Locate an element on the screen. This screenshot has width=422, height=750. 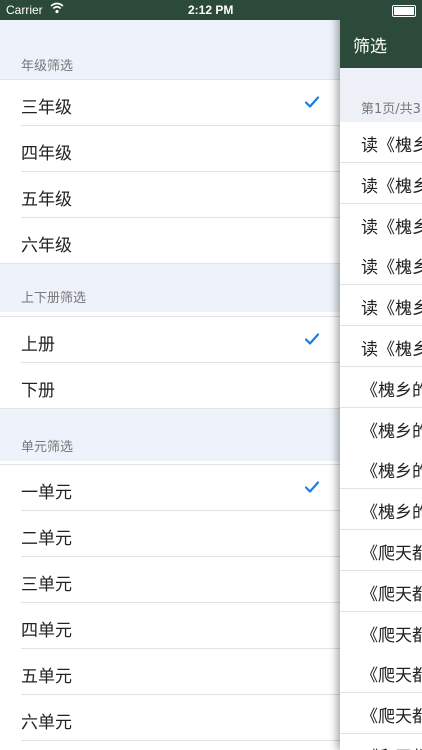
grade-option-3: 三年级 is located at coordinates (170, 103).